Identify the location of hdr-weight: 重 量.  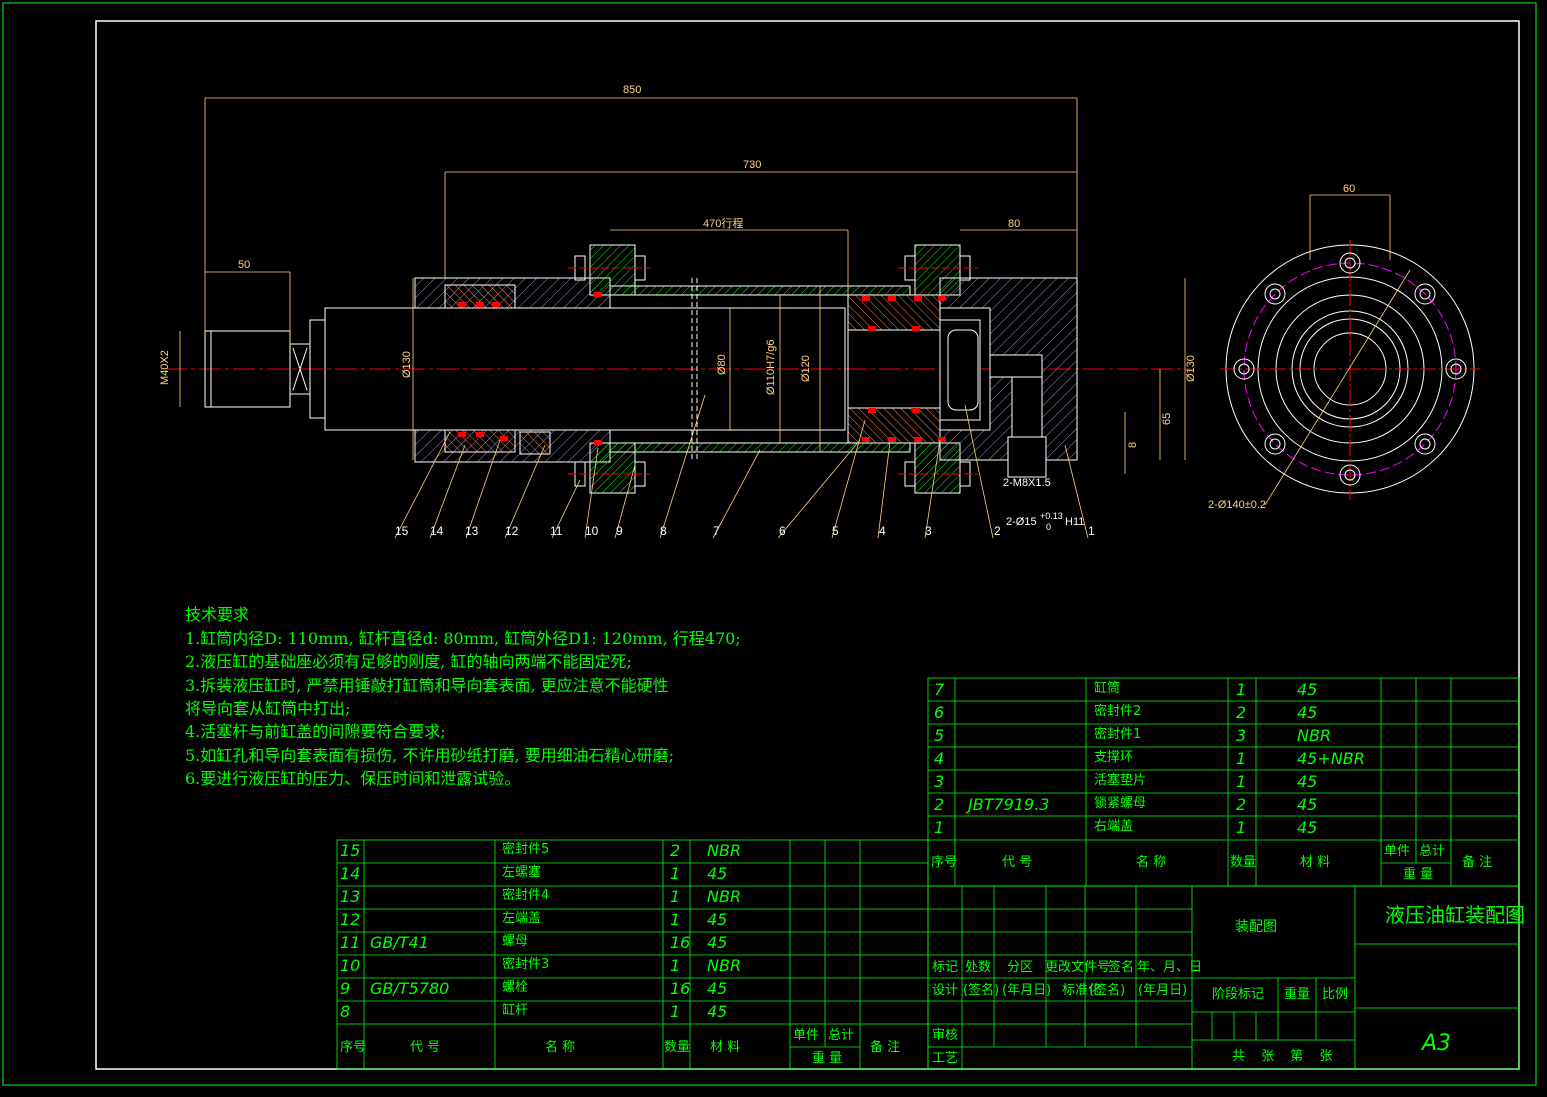
(1418, 874).